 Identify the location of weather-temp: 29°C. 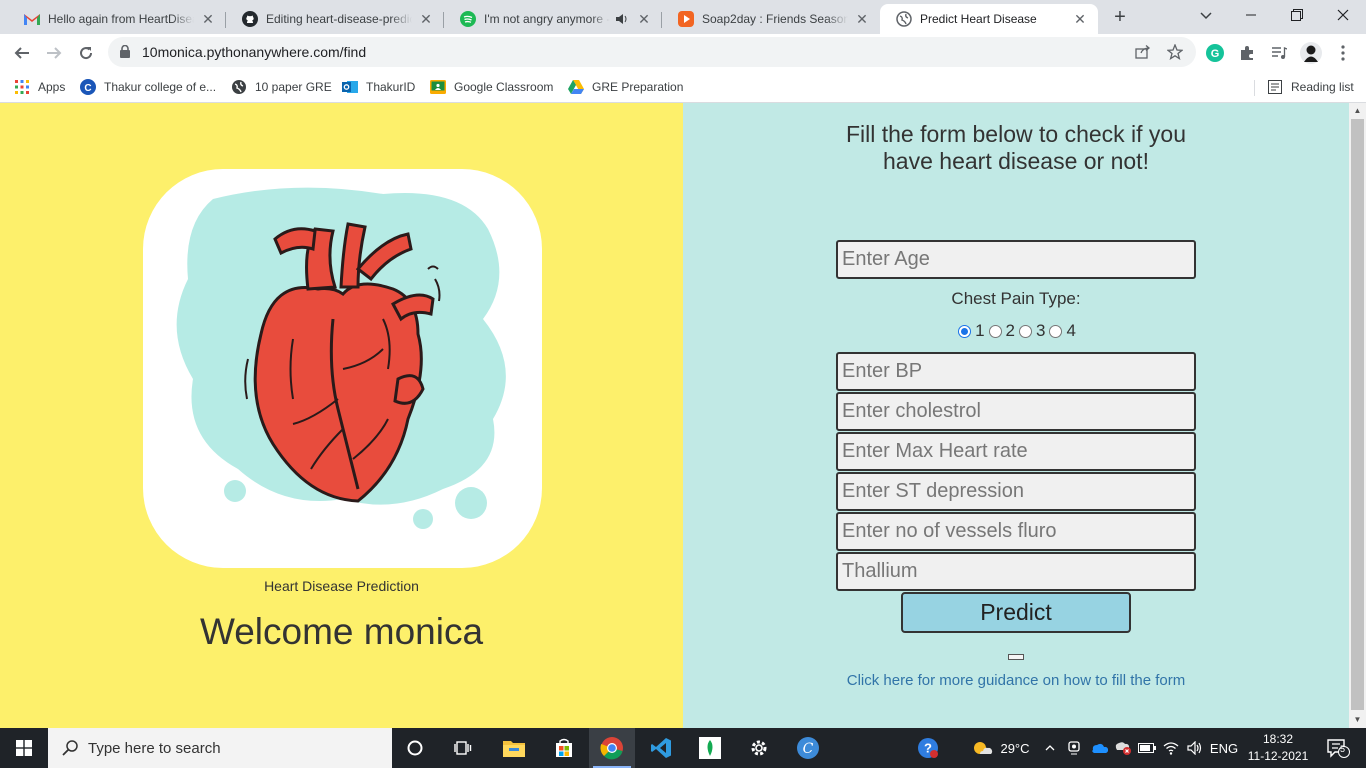
(1015, 748).